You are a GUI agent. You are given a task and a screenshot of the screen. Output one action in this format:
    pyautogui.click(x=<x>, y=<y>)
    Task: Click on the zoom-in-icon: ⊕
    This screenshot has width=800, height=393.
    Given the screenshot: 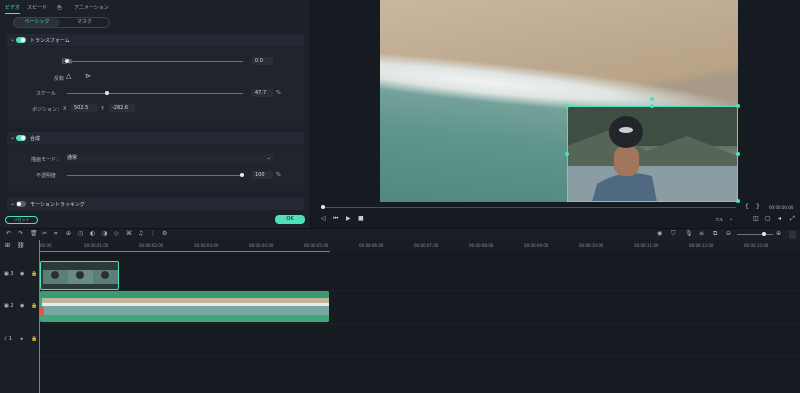 What is the action you would take?
    pyautogui.click(x=778, y=233)
    